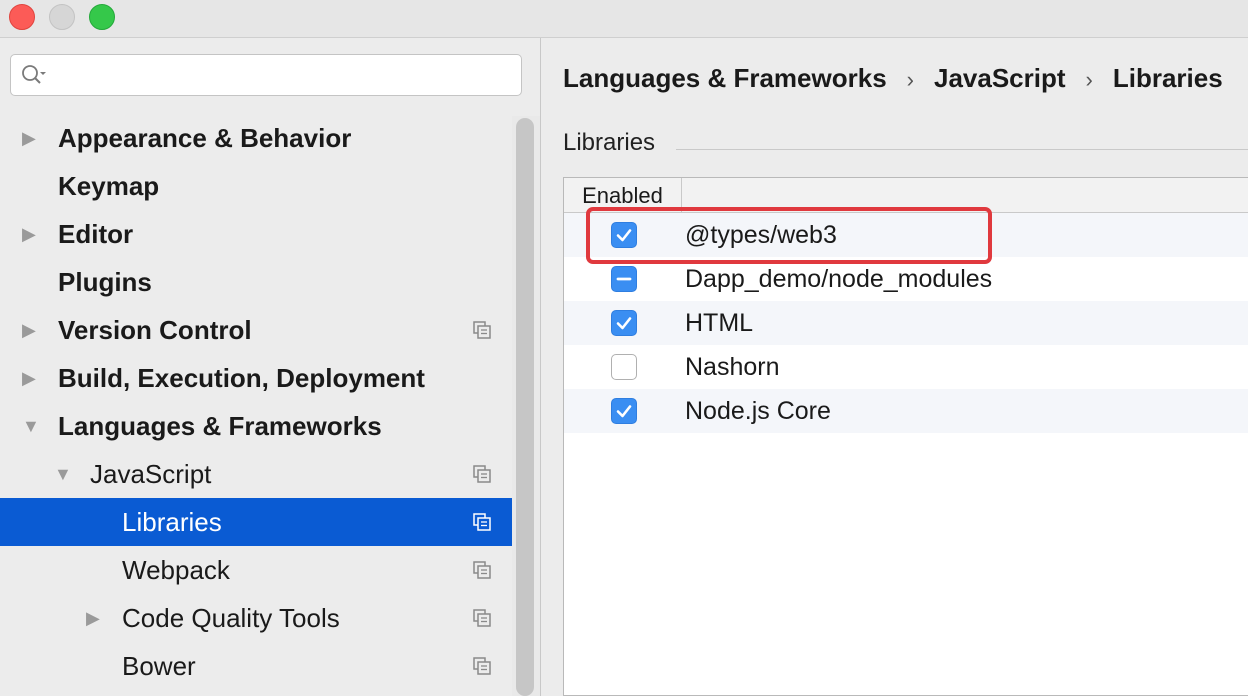  I want to click on sidebar-item: ▶ Appearance & Behavior, so click(256, 138).